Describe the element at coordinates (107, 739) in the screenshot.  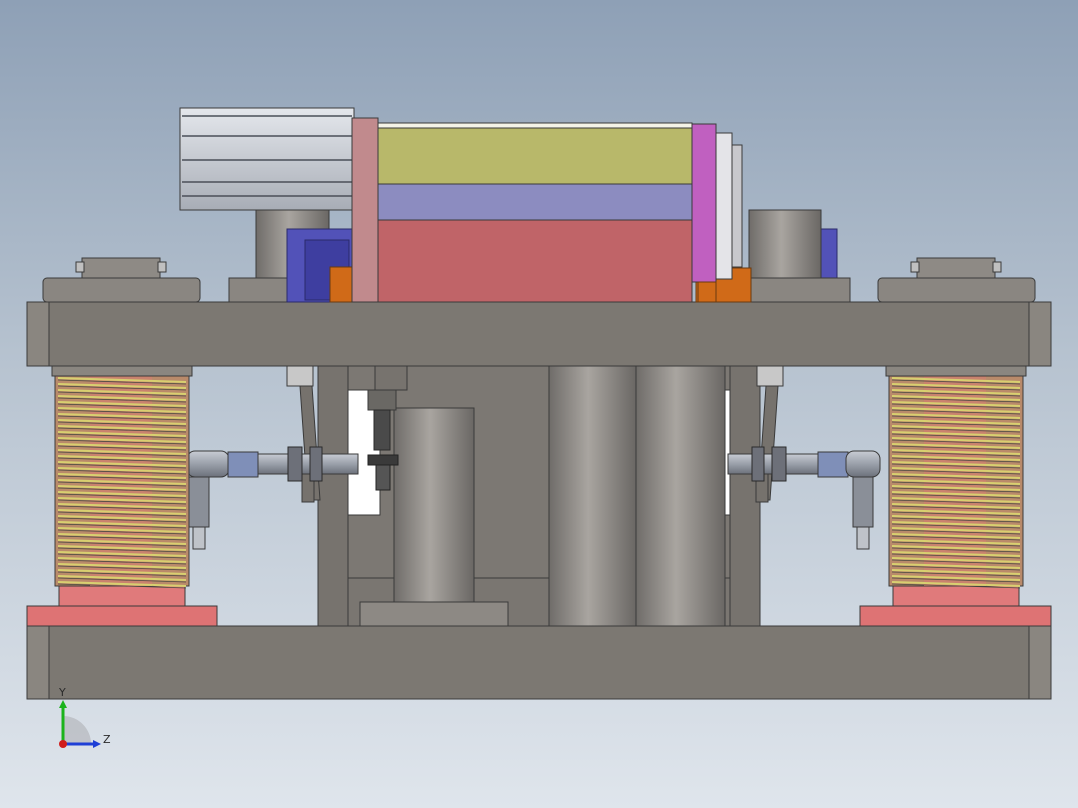
I see `triad-z-label: Z` at that location.